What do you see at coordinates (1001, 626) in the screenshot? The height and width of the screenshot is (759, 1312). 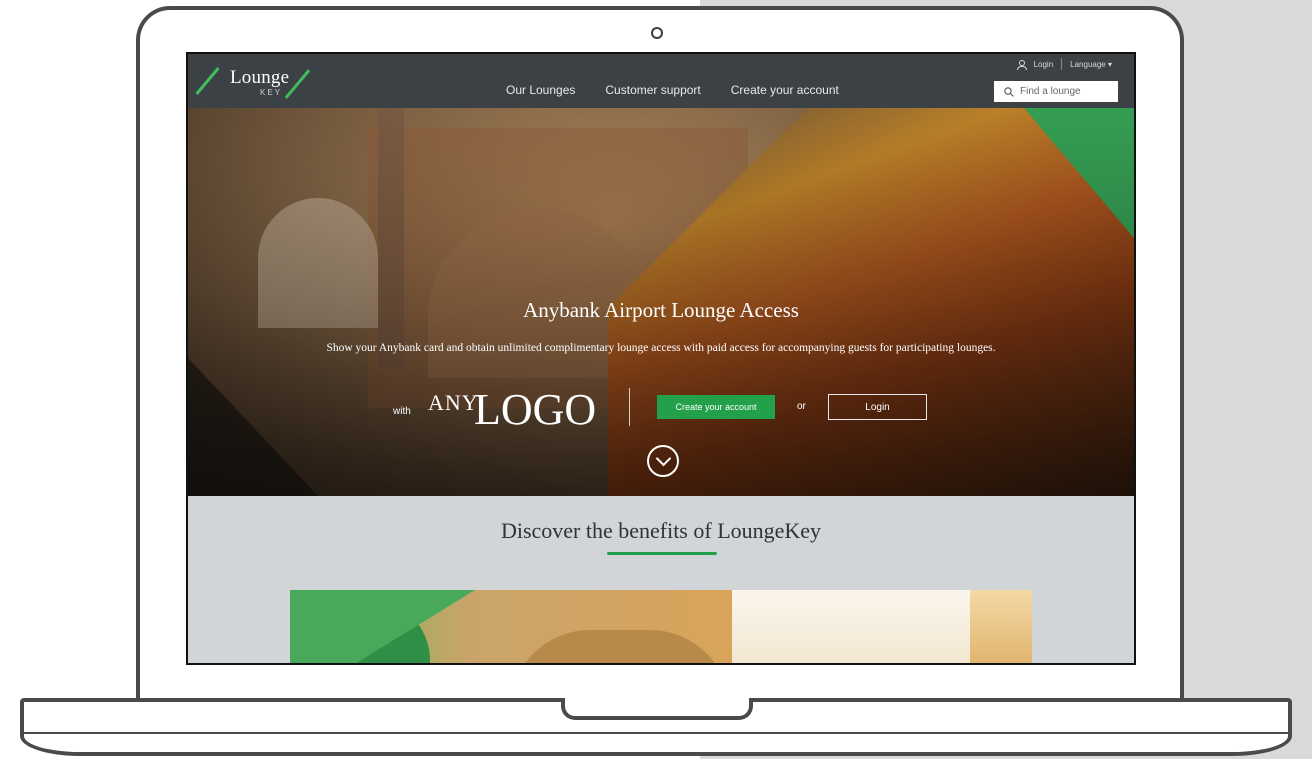 I see `benefit-image-sunset` at bounding box center [1001, 626].